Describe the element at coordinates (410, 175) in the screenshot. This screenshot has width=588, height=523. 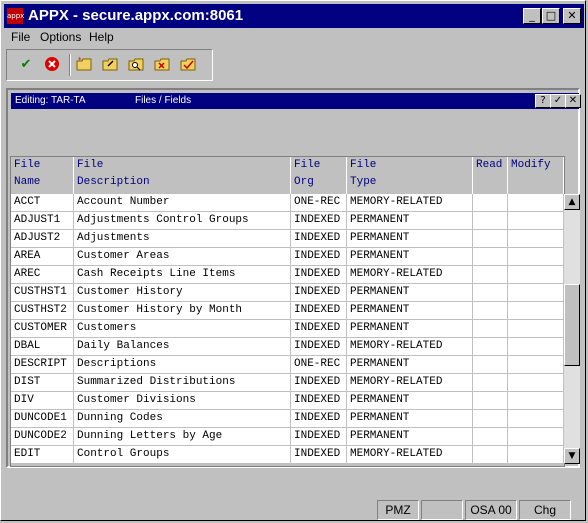
I see `col-type-header: File Type` at that location.